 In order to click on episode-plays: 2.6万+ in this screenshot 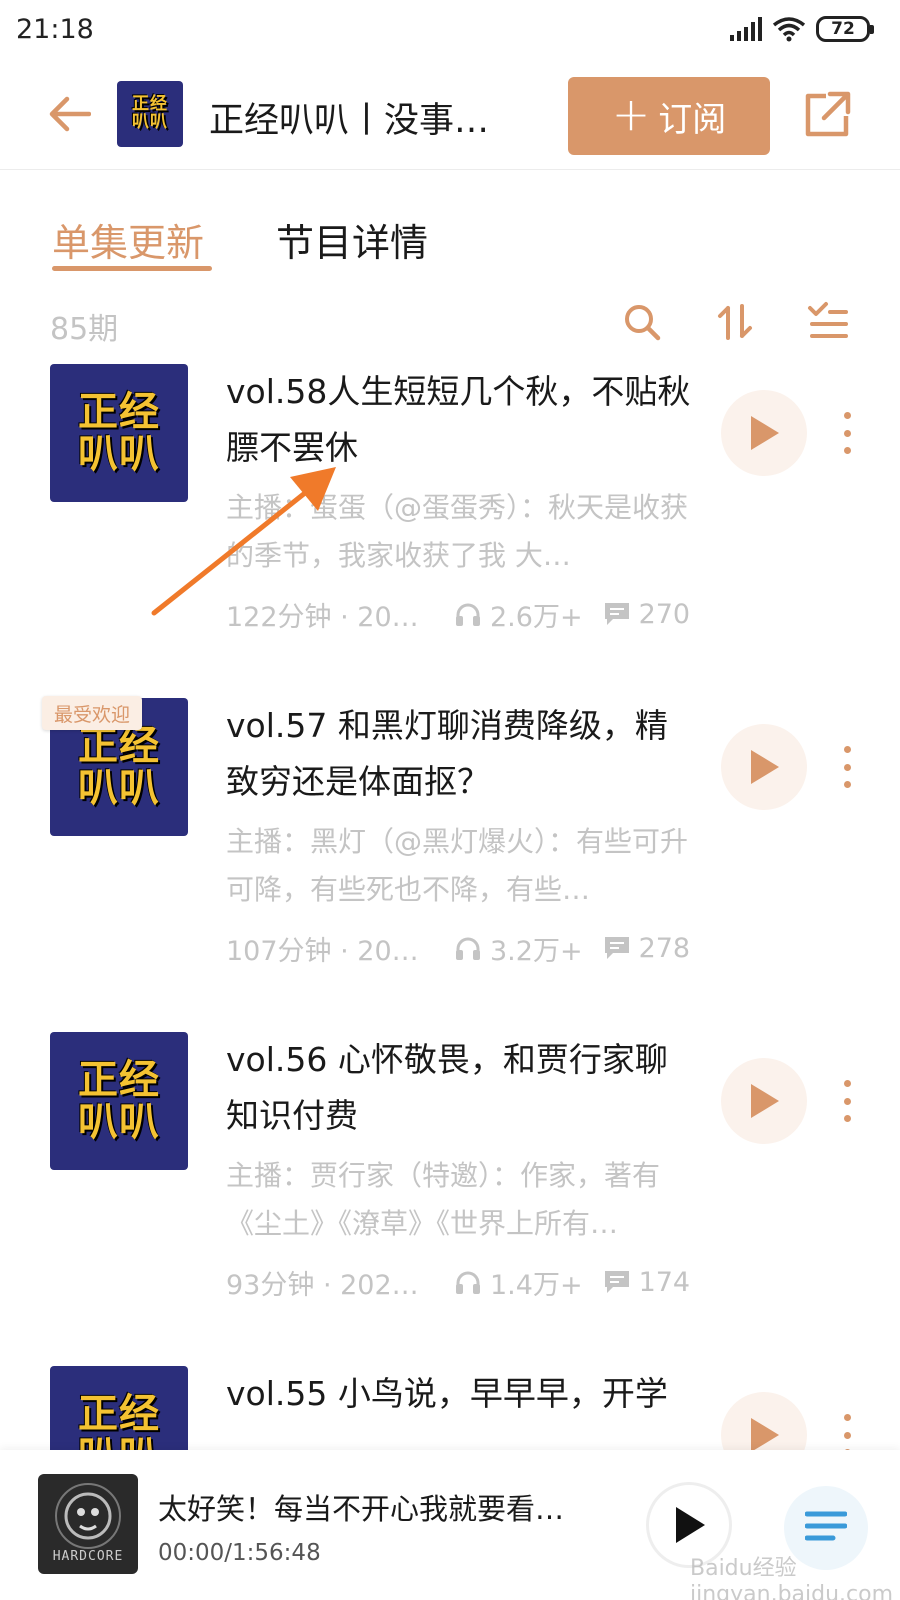, I will do `click(536, 617)`.